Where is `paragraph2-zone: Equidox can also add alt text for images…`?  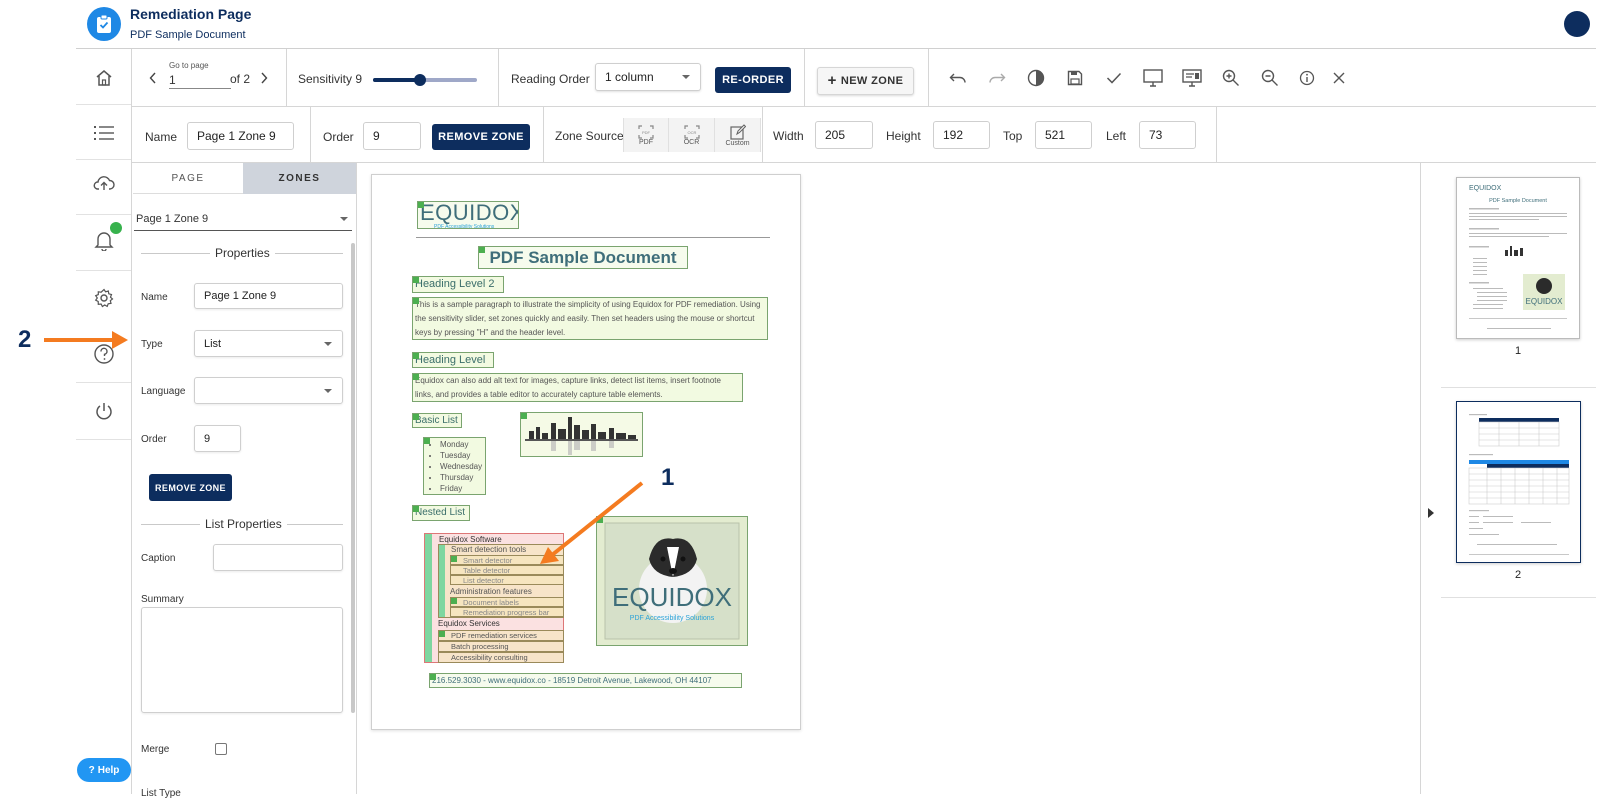 paragraph2-zone: Equidox can also add alt text for images… is located at coordinates (577, 387).